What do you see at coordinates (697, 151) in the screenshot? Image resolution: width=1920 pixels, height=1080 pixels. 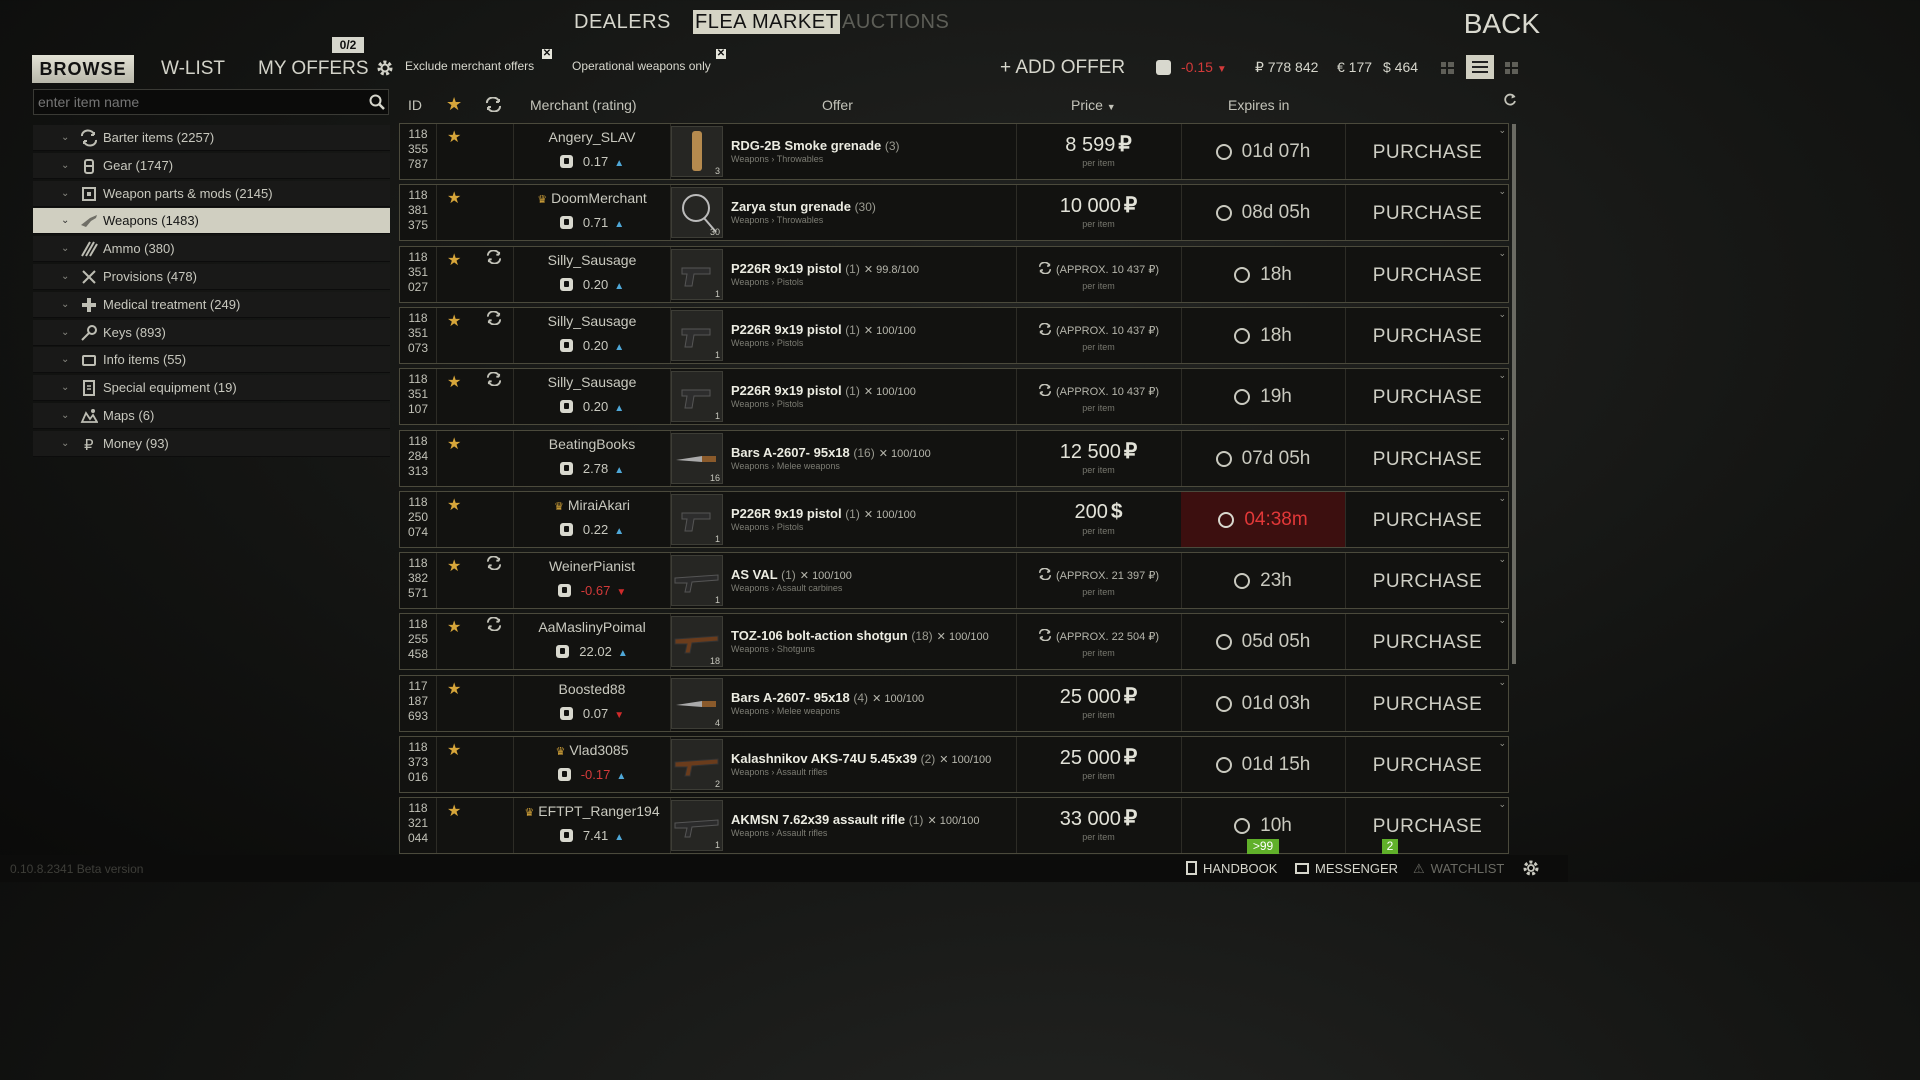 I see `item-thumbnail: 3` at bounding box center [697, 151].